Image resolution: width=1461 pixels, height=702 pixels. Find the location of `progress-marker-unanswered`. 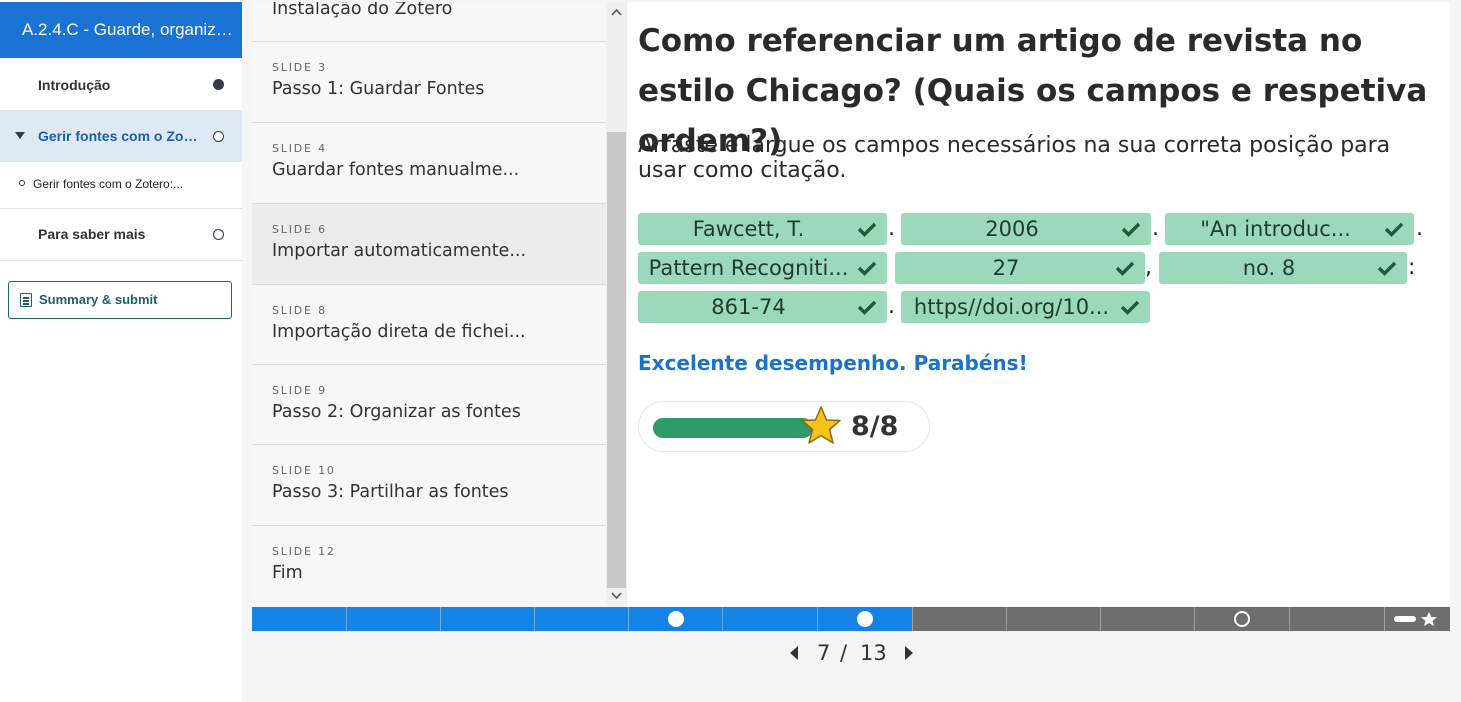

progress-marker-unanswered is located at coordinates (1242, 619).